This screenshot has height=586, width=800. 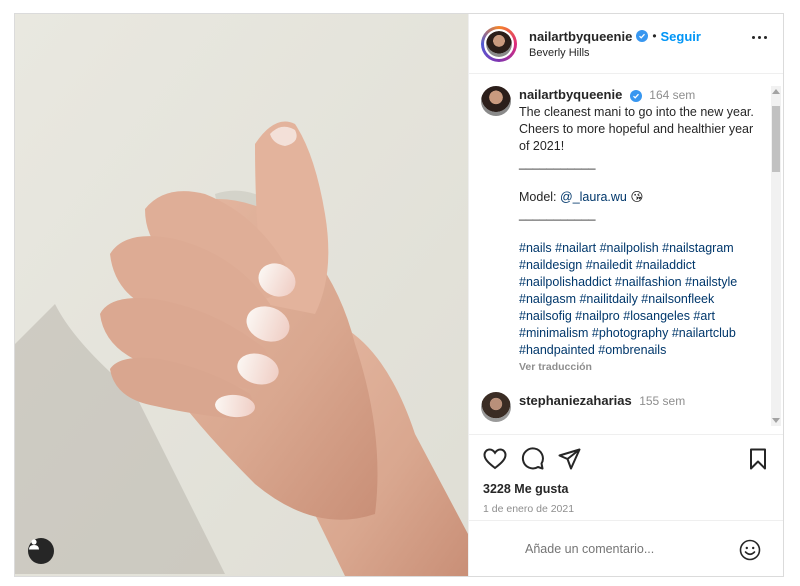 I want to click on comment-icon, so click(x=532, y=458).